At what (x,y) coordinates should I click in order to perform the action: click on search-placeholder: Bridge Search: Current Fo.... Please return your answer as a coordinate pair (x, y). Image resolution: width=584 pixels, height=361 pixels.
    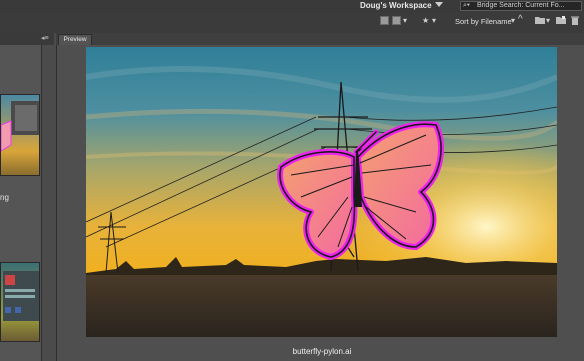
    Looking at the image, I should click on (521, 5).